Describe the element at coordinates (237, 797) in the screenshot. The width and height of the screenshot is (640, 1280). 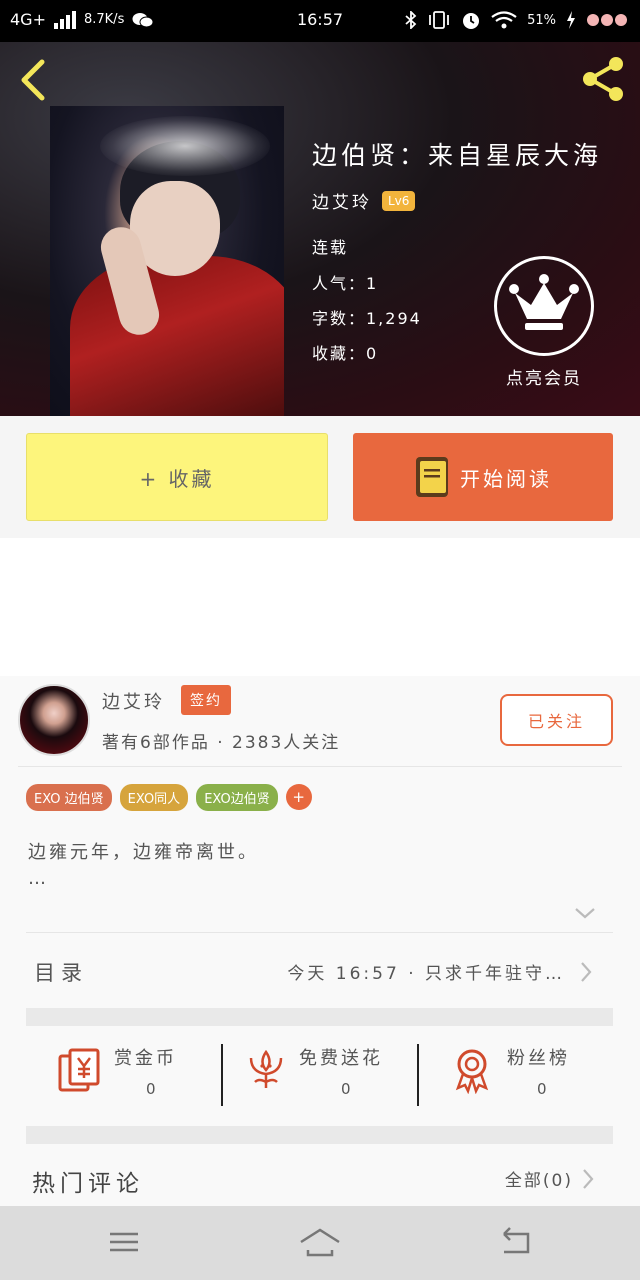
I see `tag: EXO边伯贤` at that location.